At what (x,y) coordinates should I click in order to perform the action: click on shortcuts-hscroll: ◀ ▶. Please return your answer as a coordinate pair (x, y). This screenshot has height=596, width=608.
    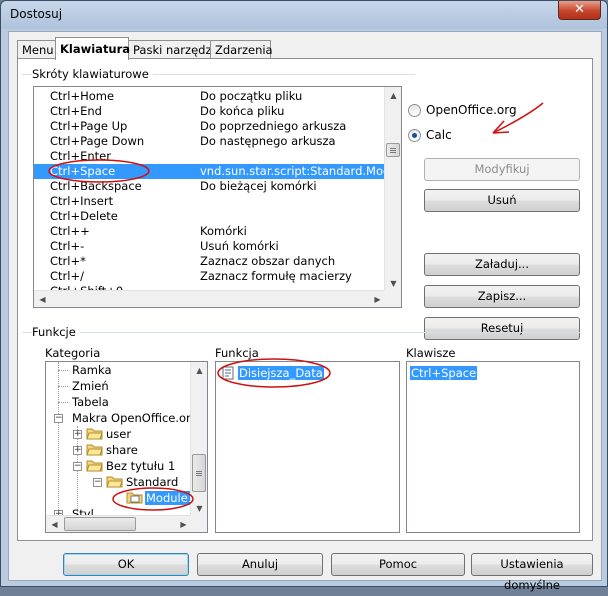
    Looking at the image, I should click on (210, 298).